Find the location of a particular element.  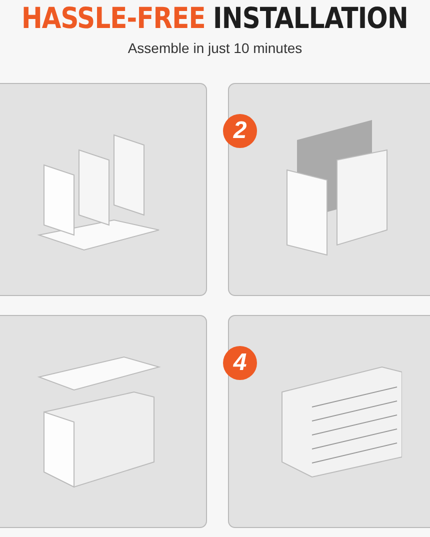

step-number: 4 is located at coordinates (240, 363).